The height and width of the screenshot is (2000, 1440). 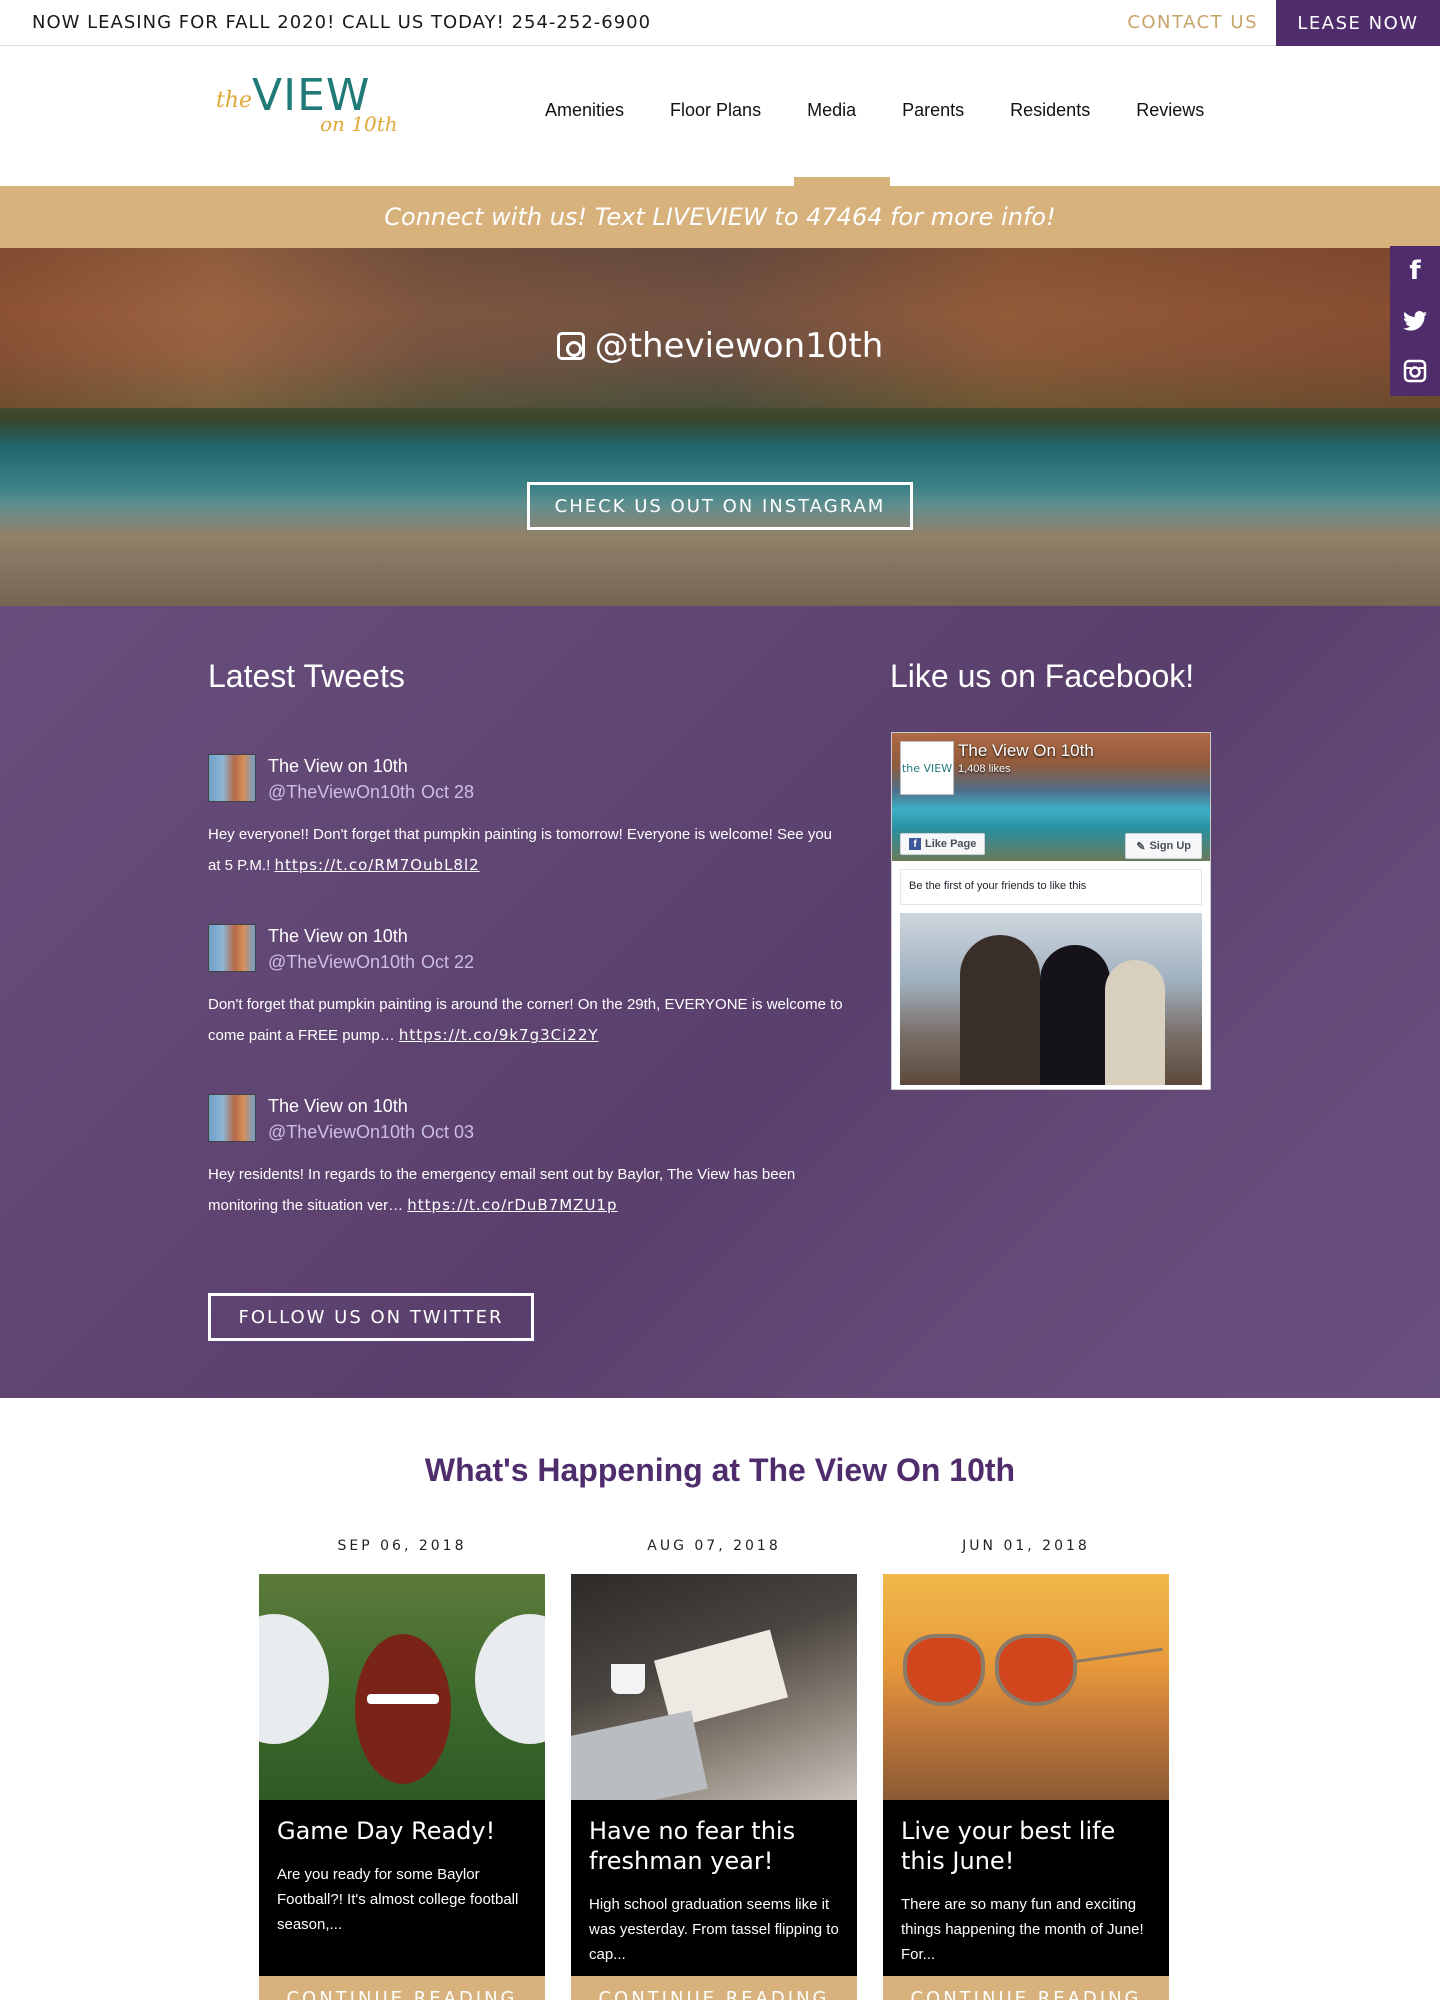 What do you see at coordinates (1026, 1846) in the screenshot?
I see `blog-card-title: Live your best life this June!` at bounding box center [1026, 1846].